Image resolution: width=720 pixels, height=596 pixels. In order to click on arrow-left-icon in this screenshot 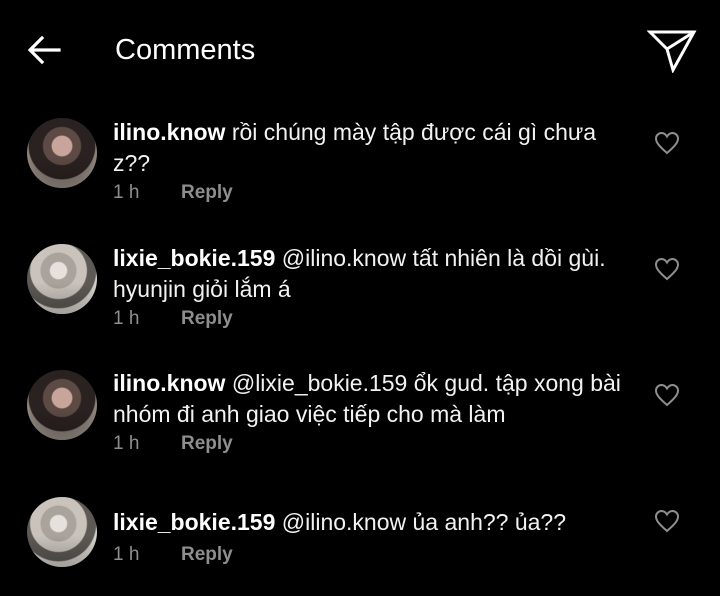, I will do `click(44, 50)`.